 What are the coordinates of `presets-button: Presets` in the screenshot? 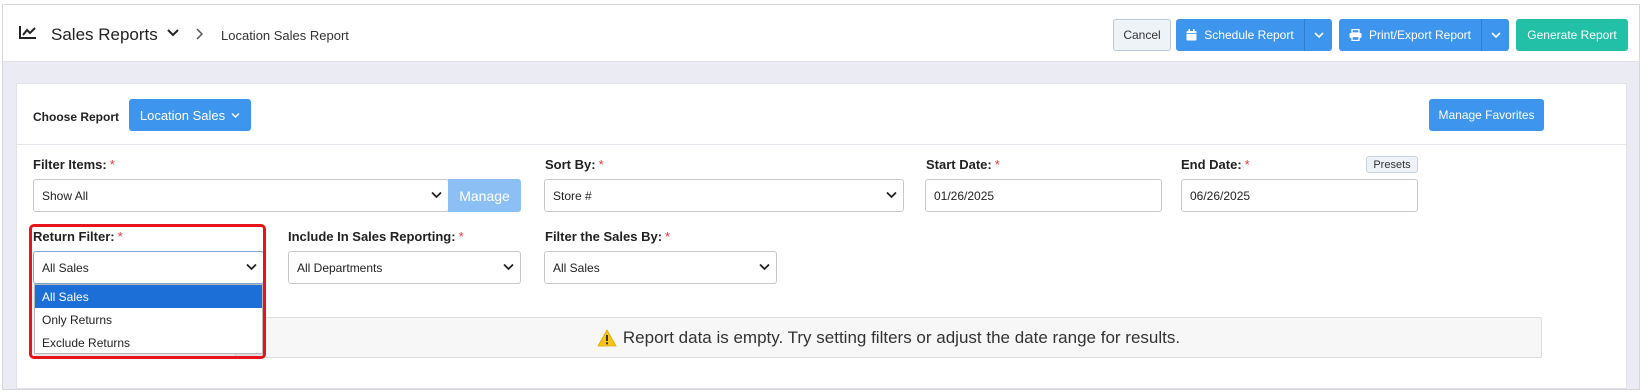 It's located at (1392, 164).